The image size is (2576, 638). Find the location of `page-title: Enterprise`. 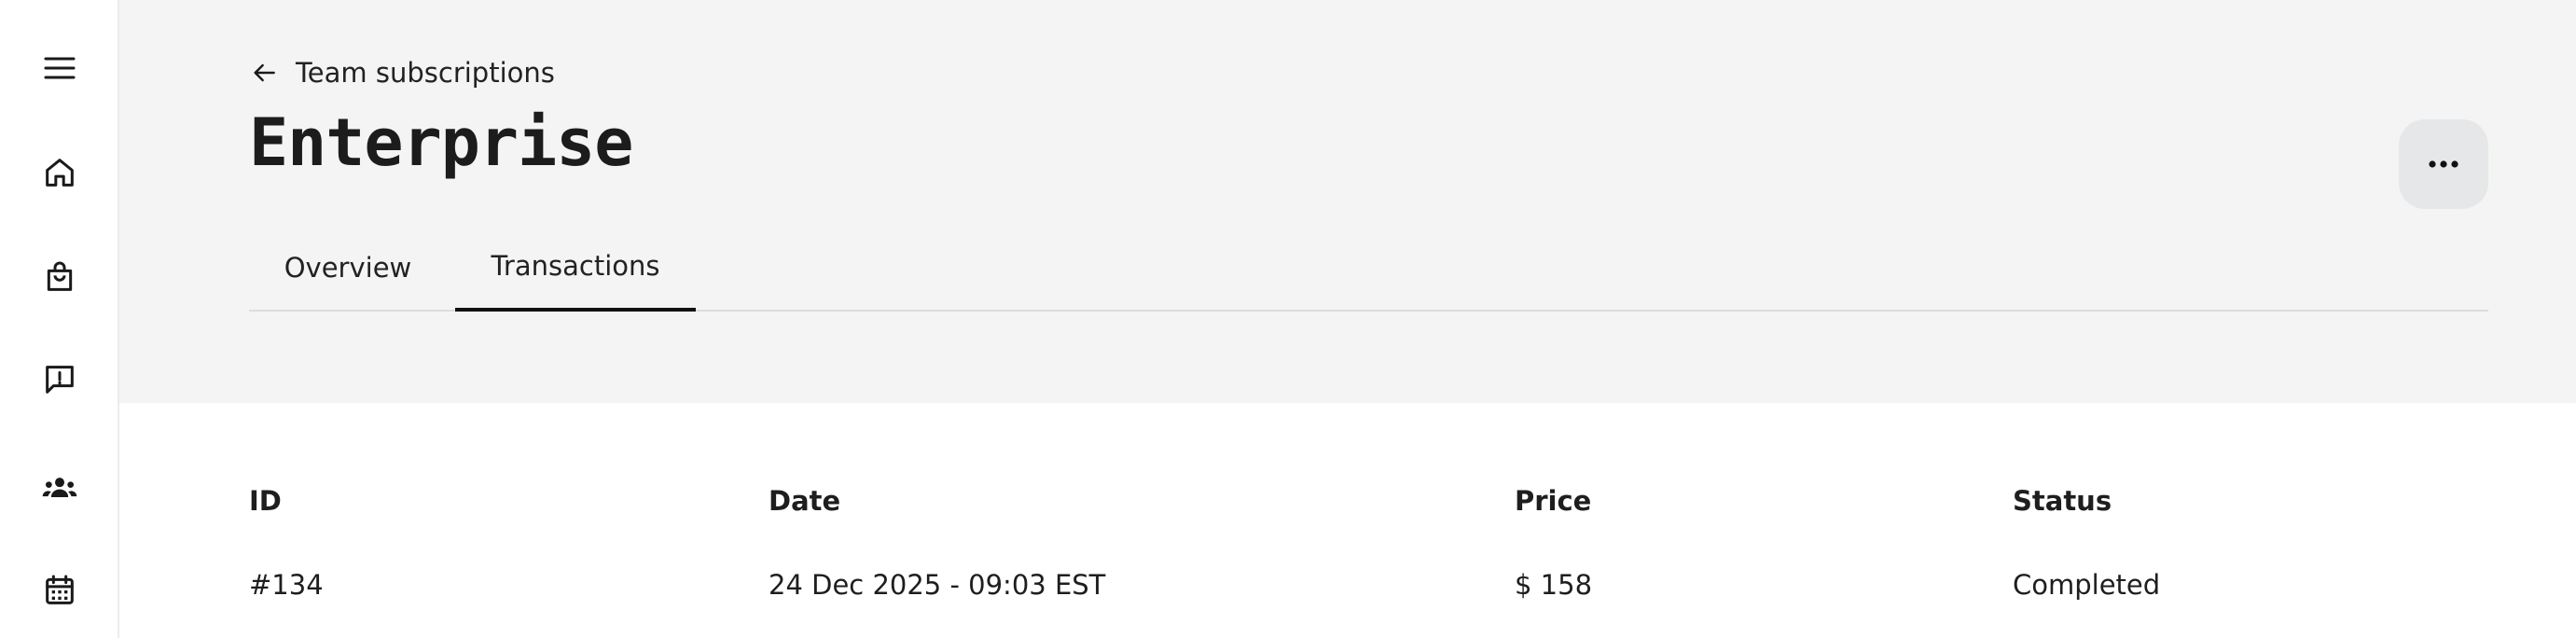

page-title: Enterprise is located at coordinates (441, 142).